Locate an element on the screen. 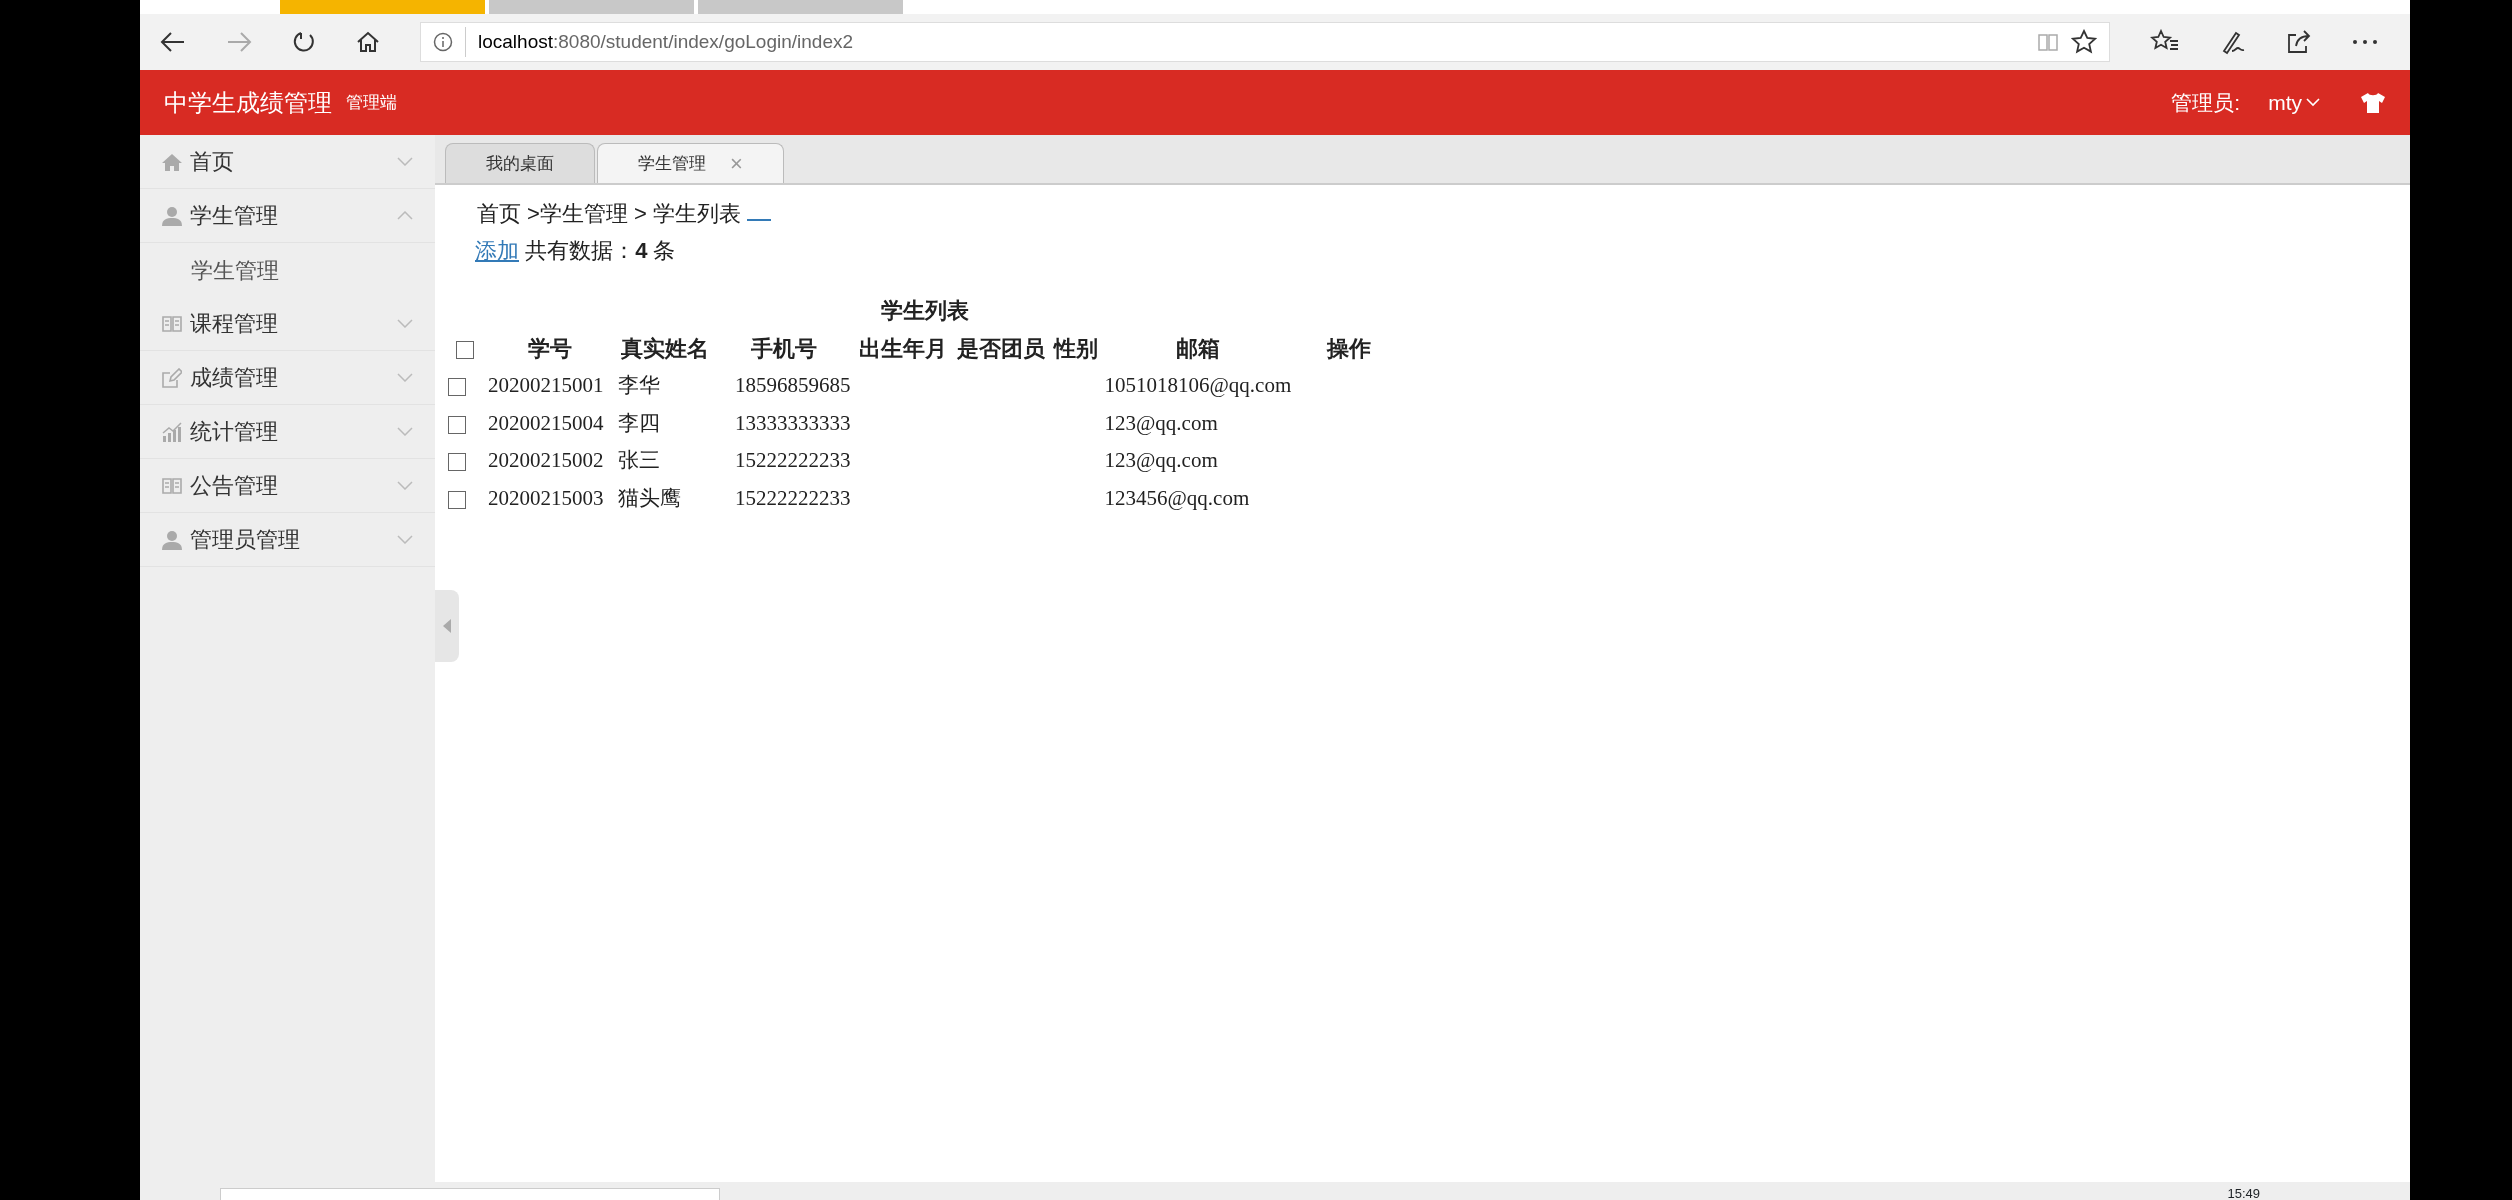 This screenshot has height=1200, width=2512. column-header: 真实姓名 is located at coordinates (665, 349).